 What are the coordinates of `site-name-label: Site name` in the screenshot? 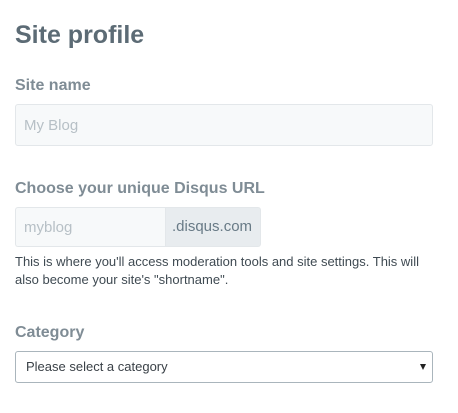 It's located at (53, 85).